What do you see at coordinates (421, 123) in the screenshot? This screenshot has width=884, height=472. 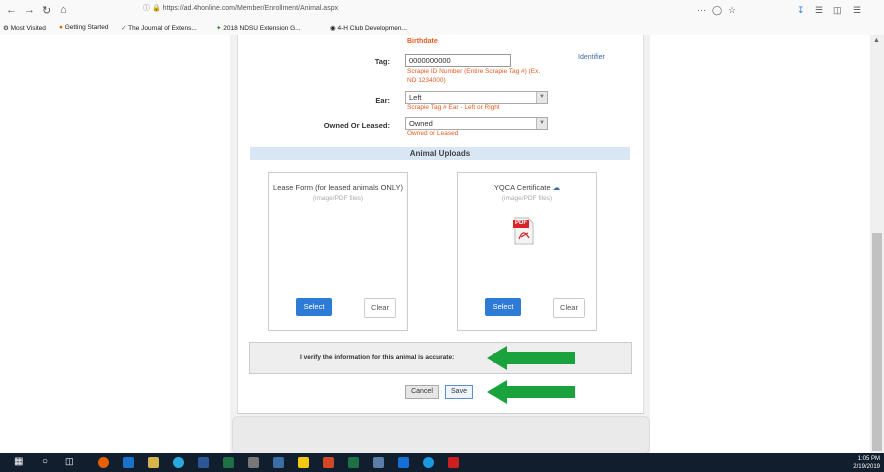 I see `owned-selected-value: Owned` at bounding box center [421, 123].